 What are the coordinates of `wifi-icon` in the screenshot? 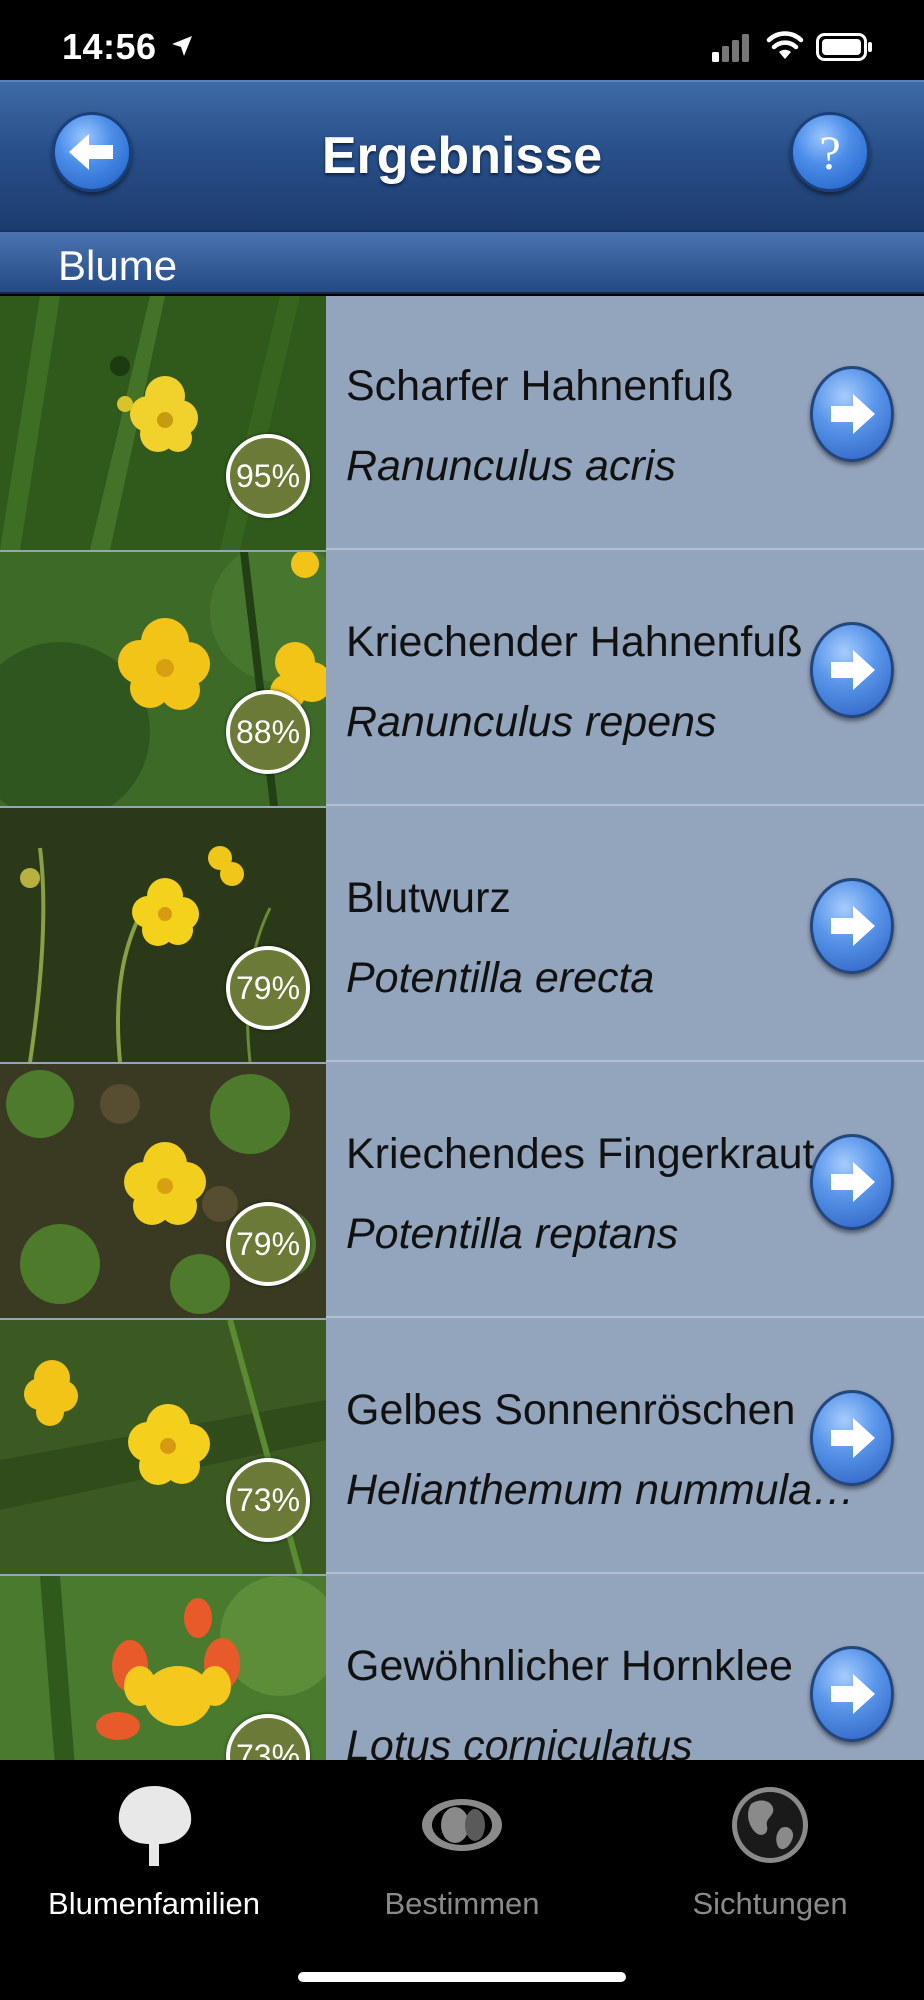 It's located at (785, 45).